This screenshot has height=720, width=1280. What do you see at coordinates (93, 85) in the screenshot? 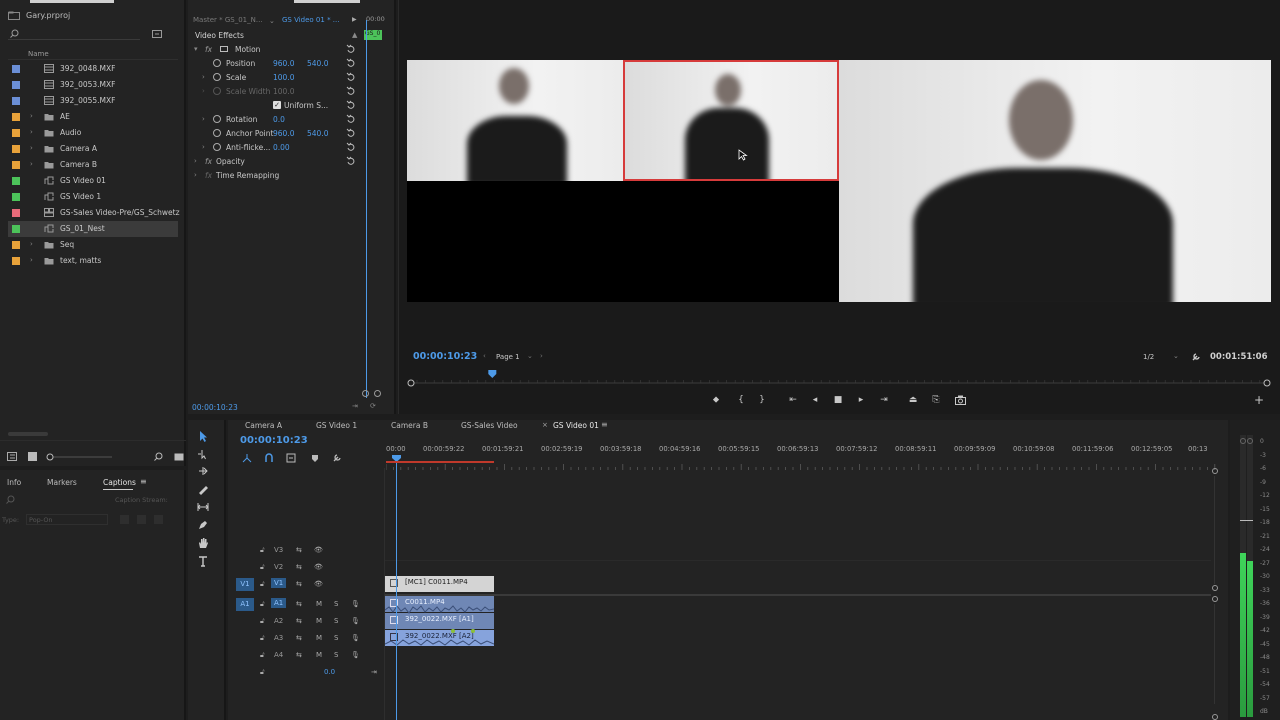
I see `project-item: 392_0053.MXF` at bounding box center [93, 85].